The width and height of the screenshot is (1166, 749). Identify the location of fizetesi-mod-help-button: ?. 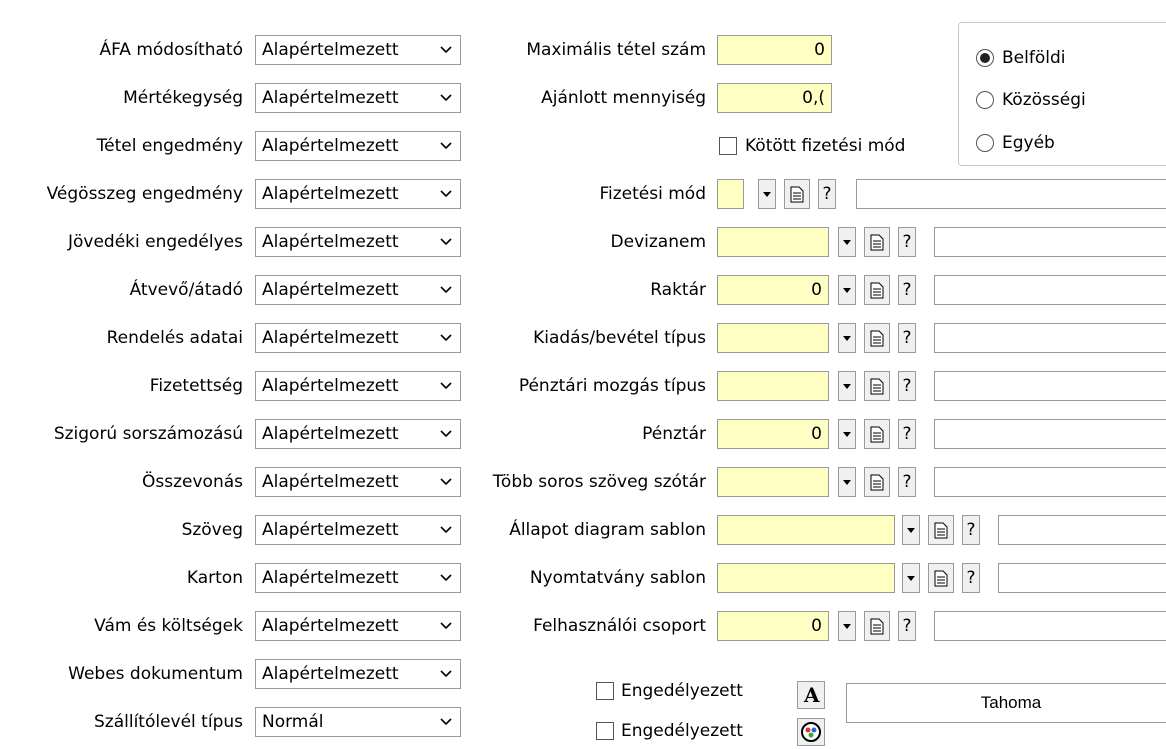
(827, 194).